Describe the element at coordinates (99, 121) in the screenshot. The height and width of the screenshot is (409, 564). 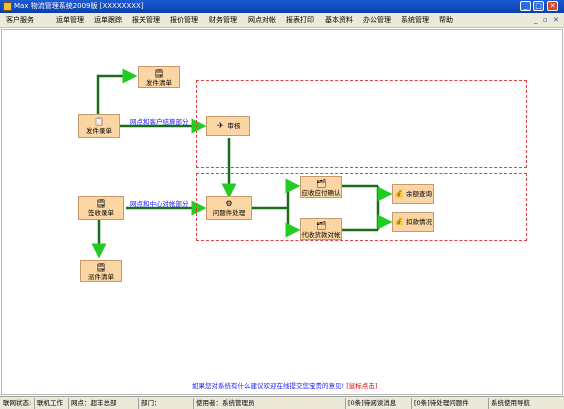
I see `register-icon: 📋` at that location.